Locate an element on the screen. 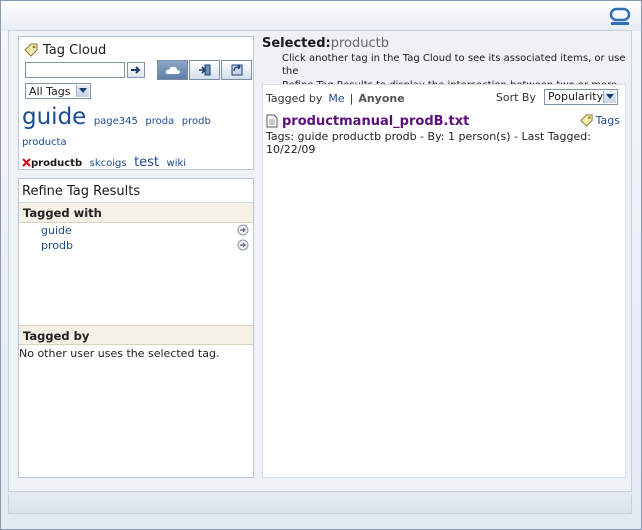 This screenshot has width=642, height=530. tag-search-go-button is located at coordinates (136, 70).